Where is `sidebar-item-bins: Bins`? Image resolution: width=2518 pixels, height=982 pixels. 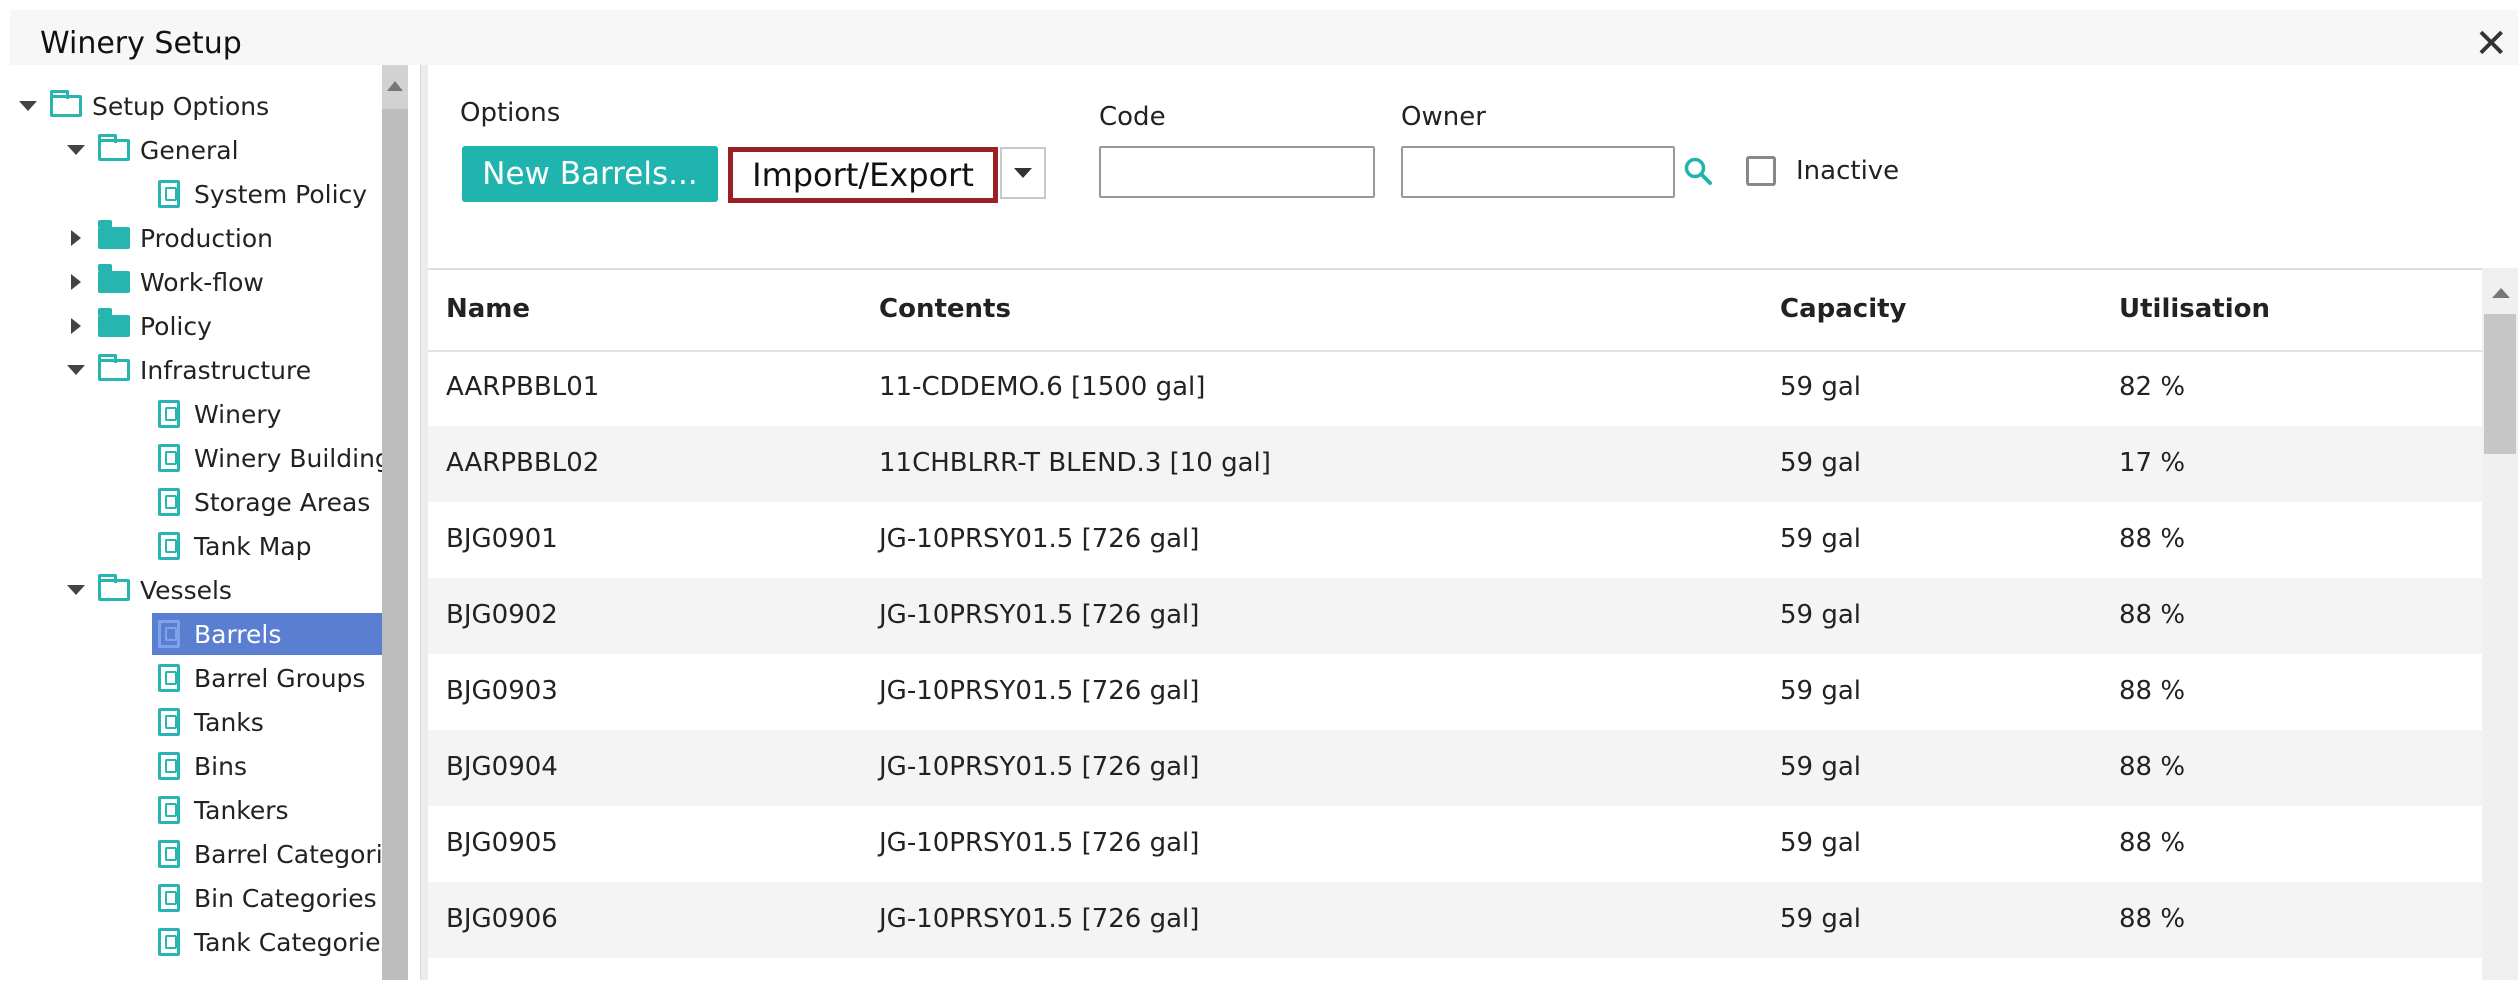 sidebar-item-bins: Bins is located at coordinates (202, 766).